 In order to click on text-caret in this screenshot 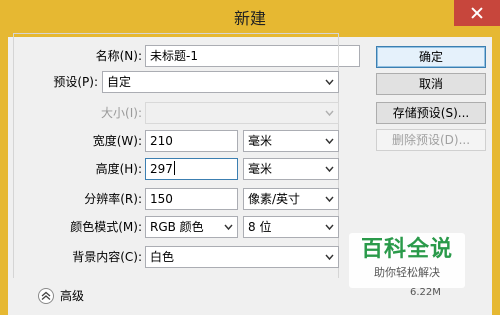, I will do `click(174, 168)`.